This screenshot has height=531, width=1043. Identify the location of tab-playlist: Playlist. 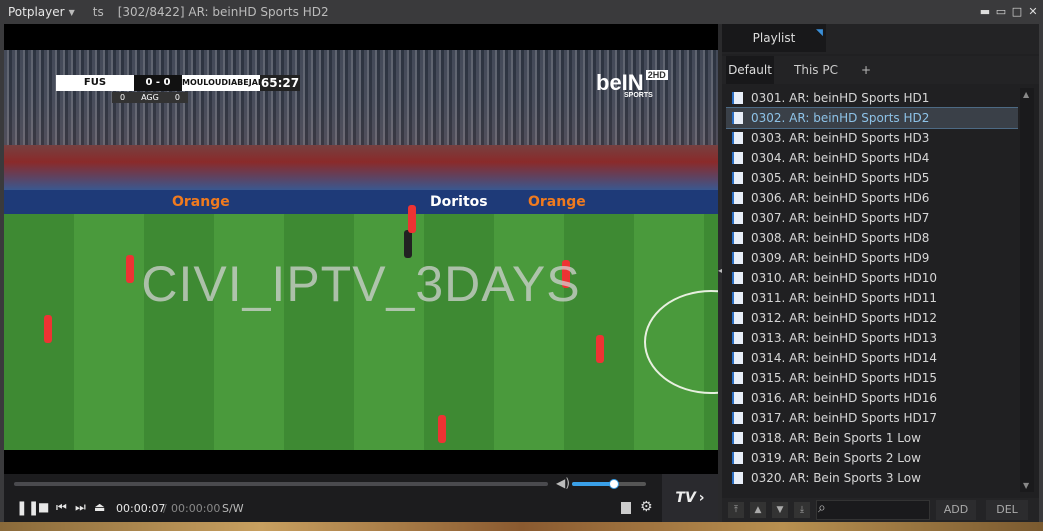
(774, 38).